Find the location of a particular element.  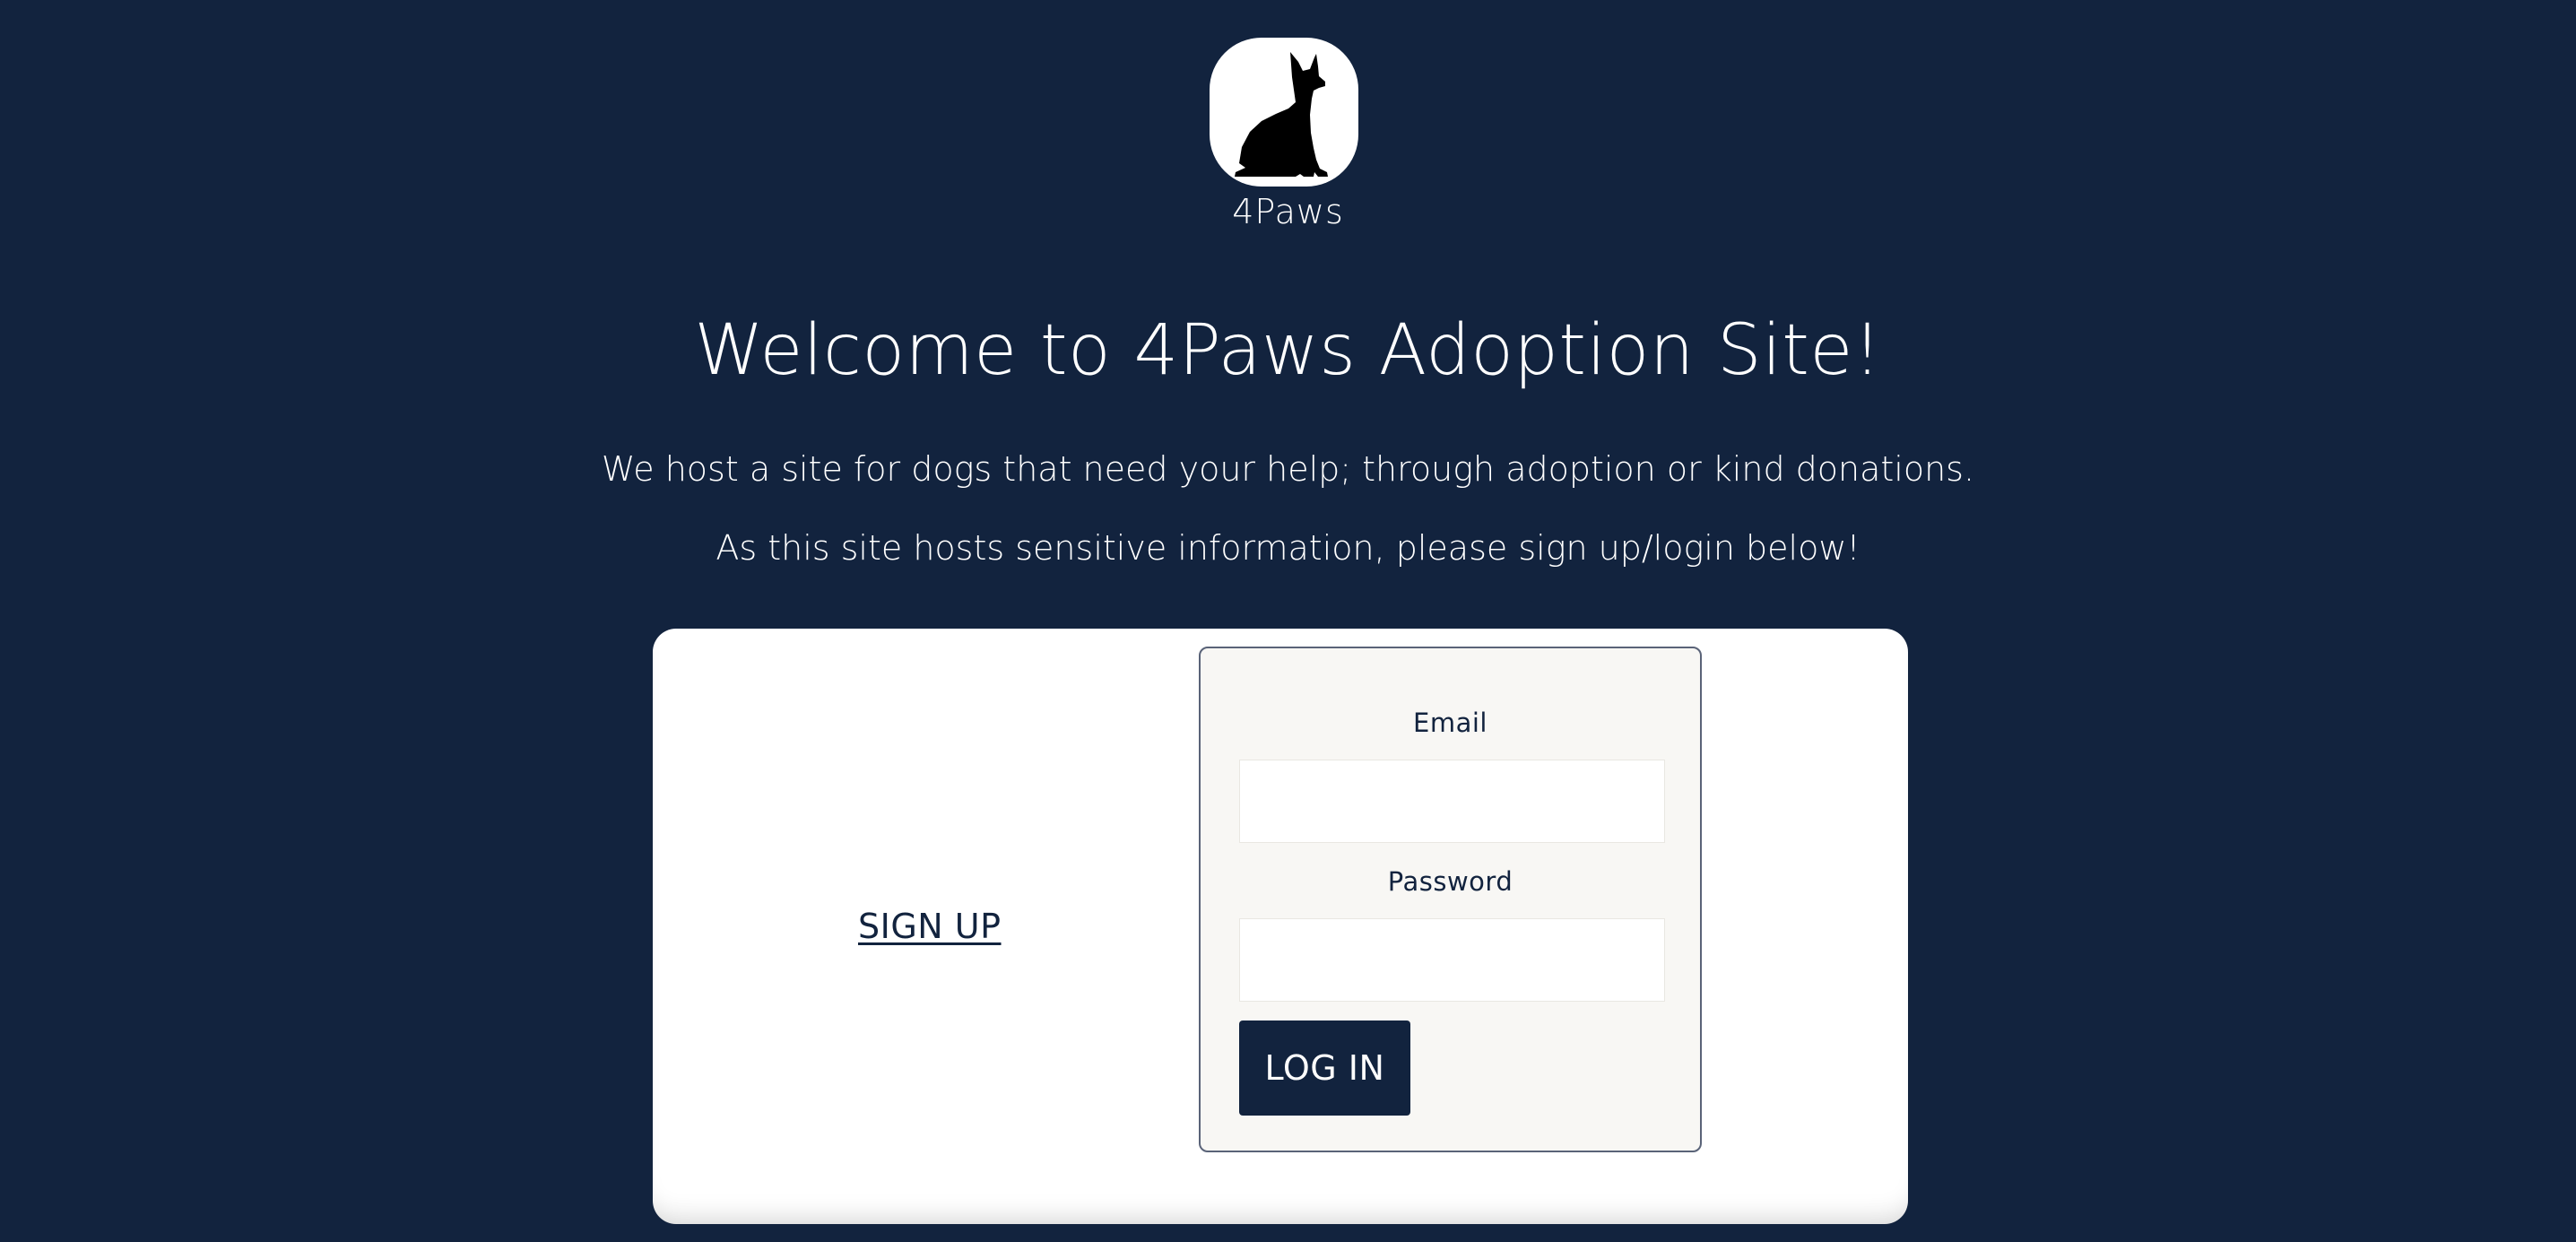

logo is located at coordinates (1284, 112).